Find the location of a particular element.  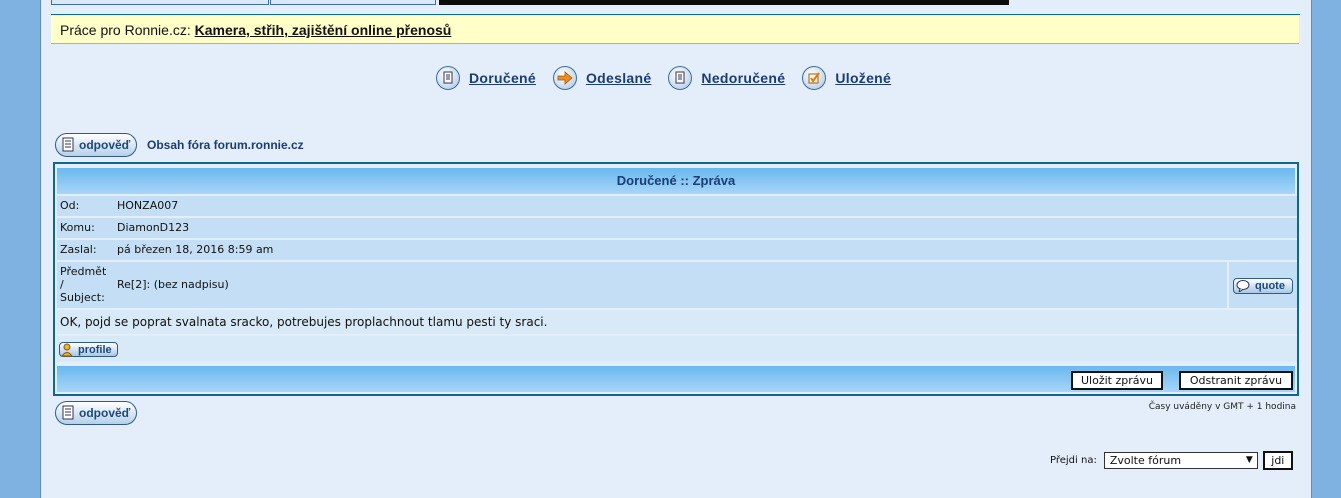

arrow-right-icon is located at coordinates (564, 78).